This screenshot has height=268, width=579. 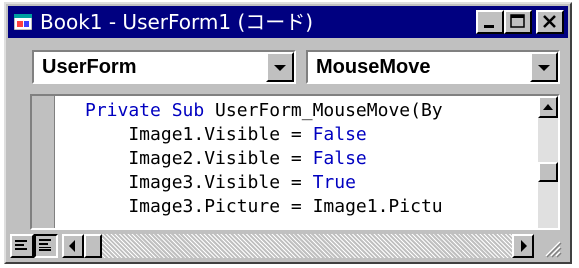 I want to click on code-text: UserForm_MouseMove(By, so click(x=323, y=110).